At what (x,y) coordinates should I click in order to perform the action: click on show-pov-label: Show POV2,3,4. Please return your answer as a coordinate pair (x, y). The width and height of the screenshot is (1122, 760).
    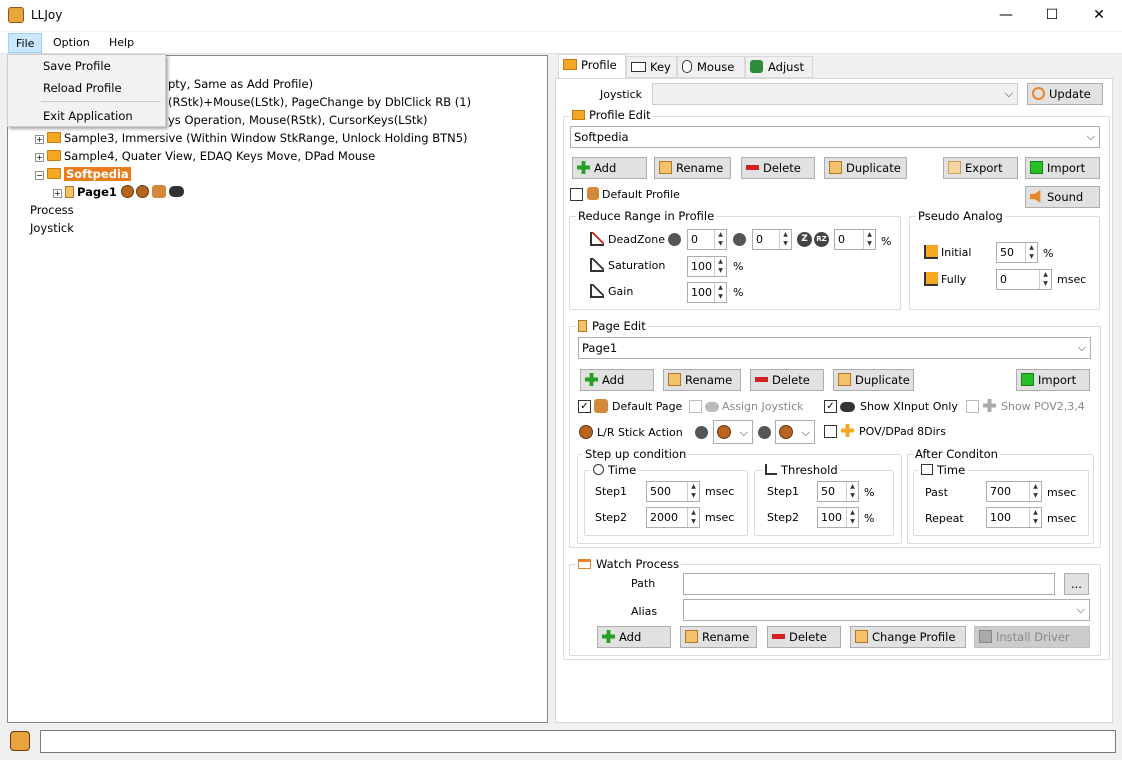
    Looking at the image, I should click on (1043, 406).